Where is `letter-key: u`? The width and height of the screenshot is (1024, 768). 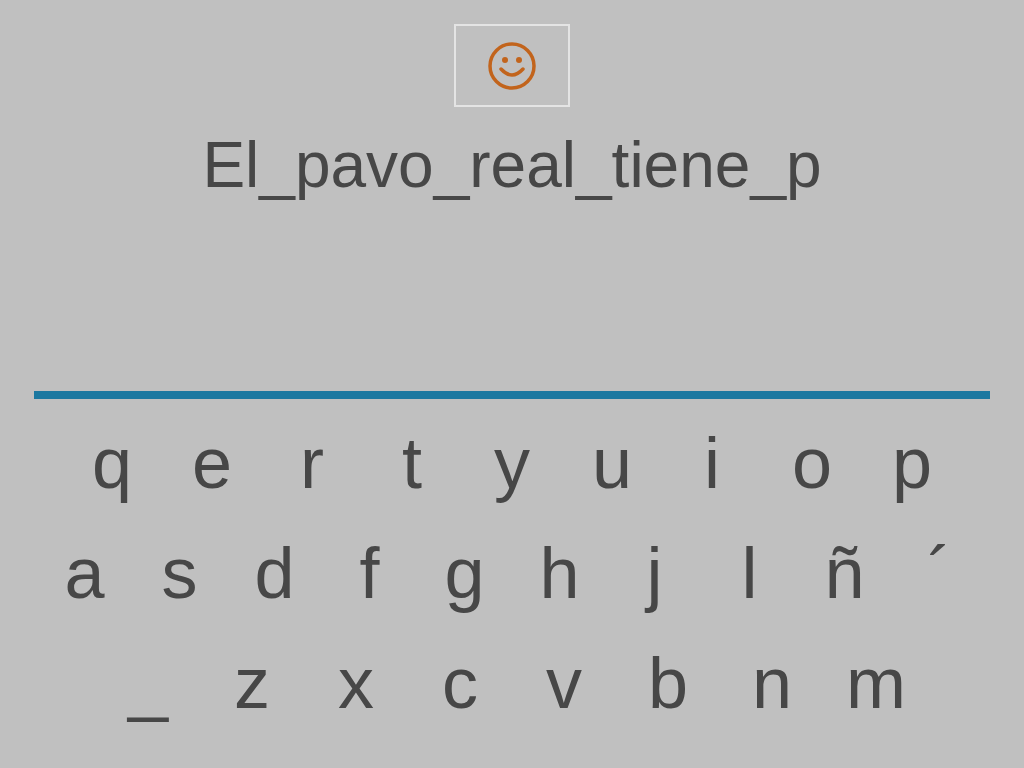 letter-key: u is located at coordinates (612, 463).